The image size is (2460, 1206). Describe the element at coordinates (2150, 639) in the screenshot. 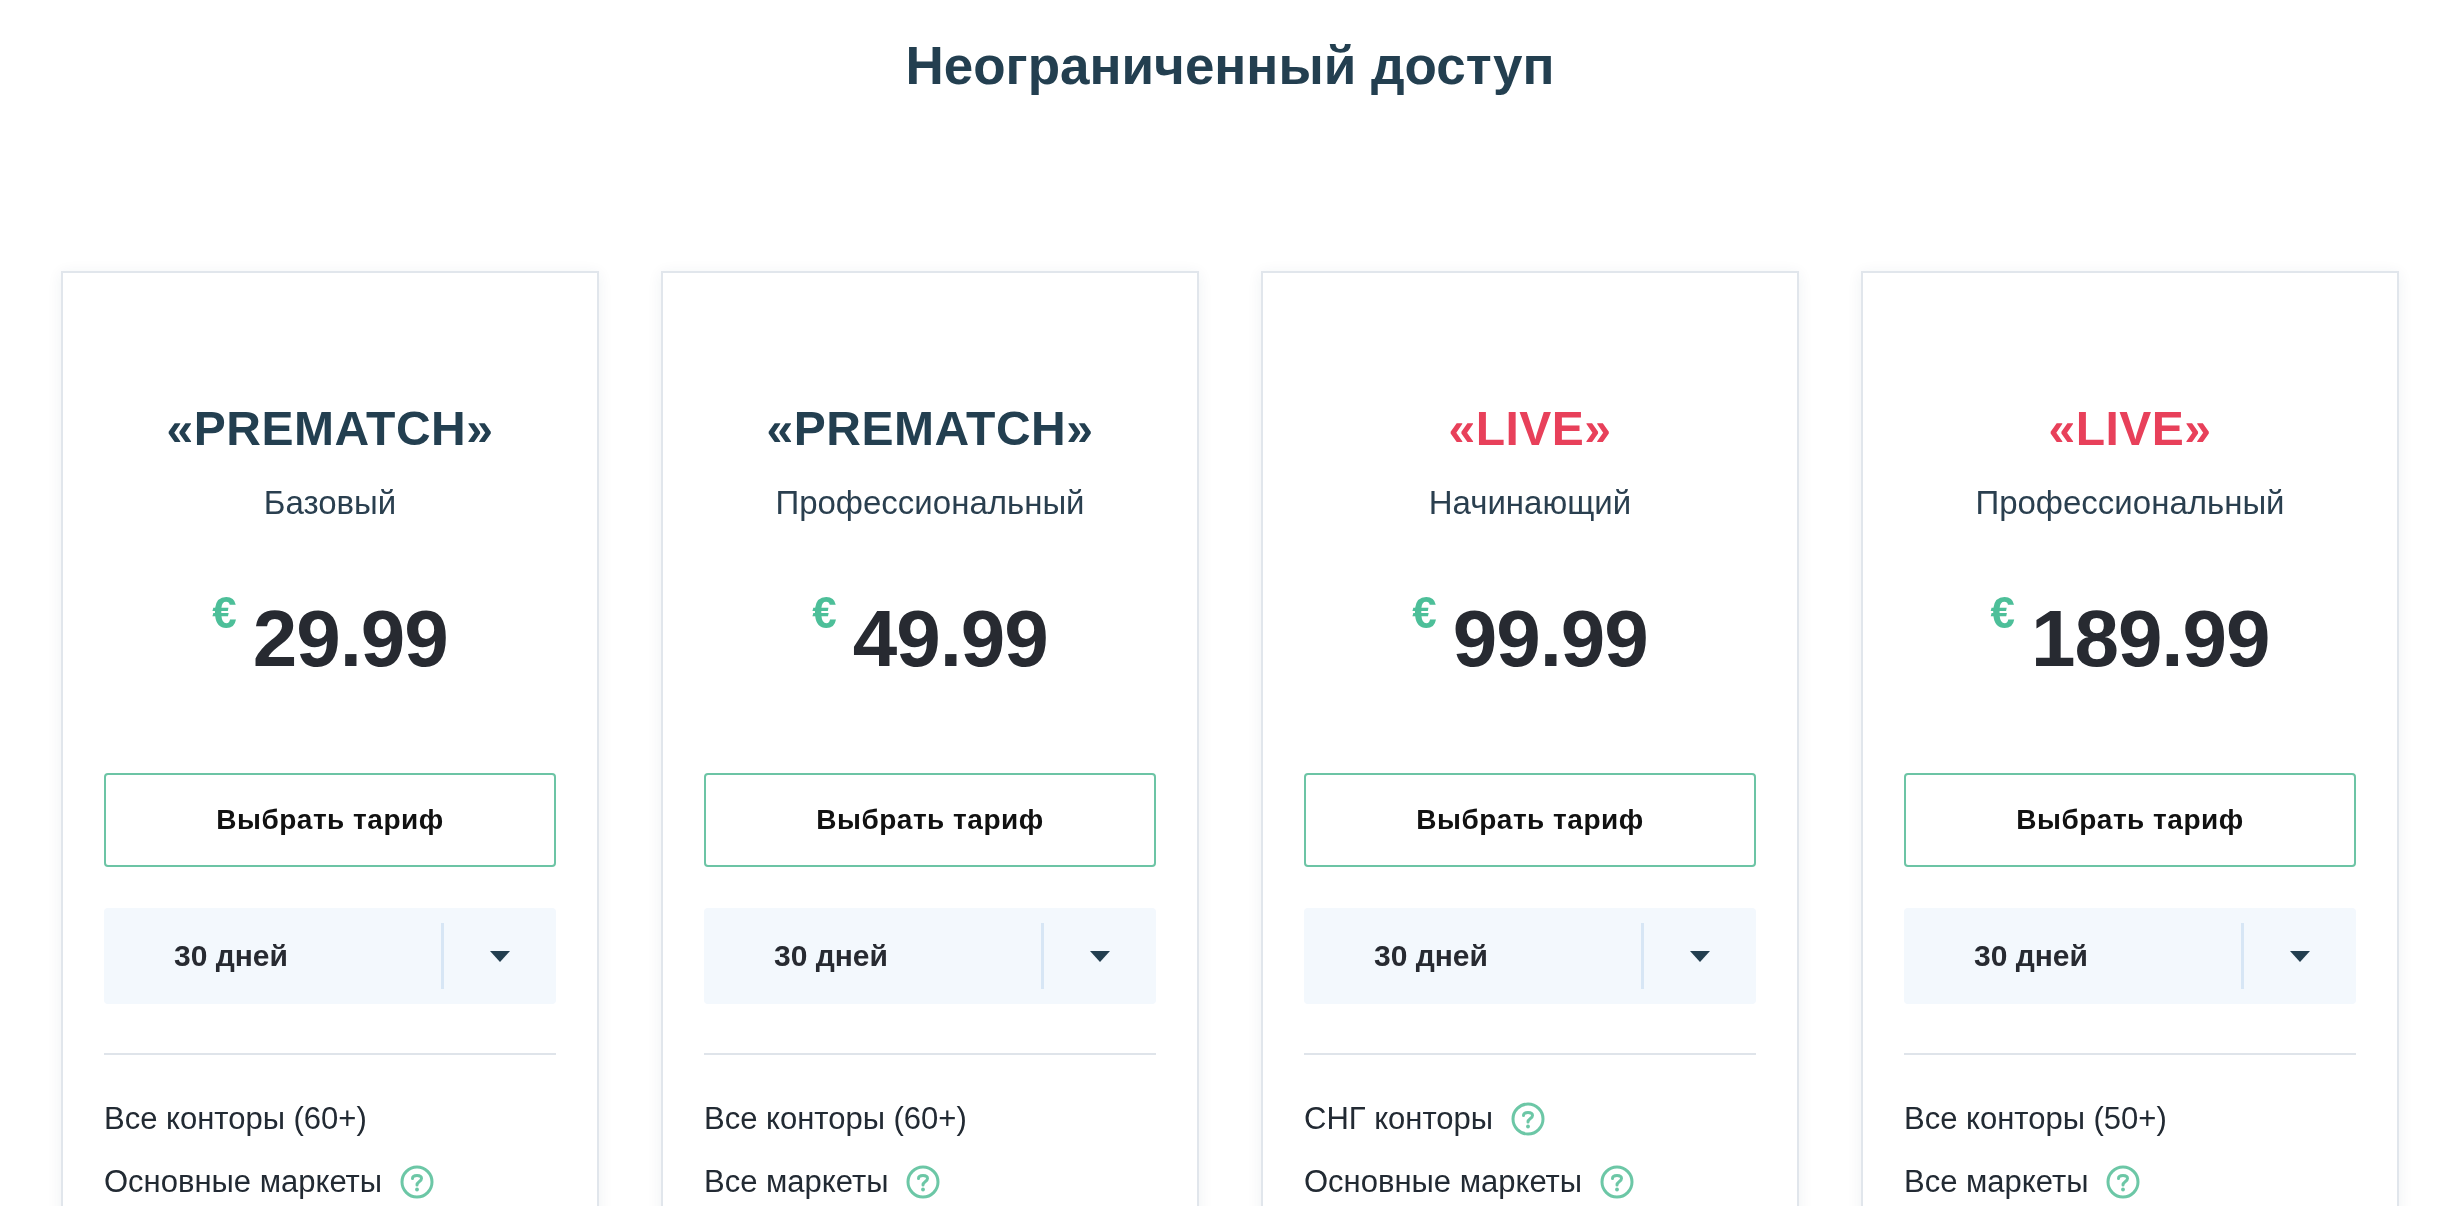

I see `price-text: 189.99` at that location.